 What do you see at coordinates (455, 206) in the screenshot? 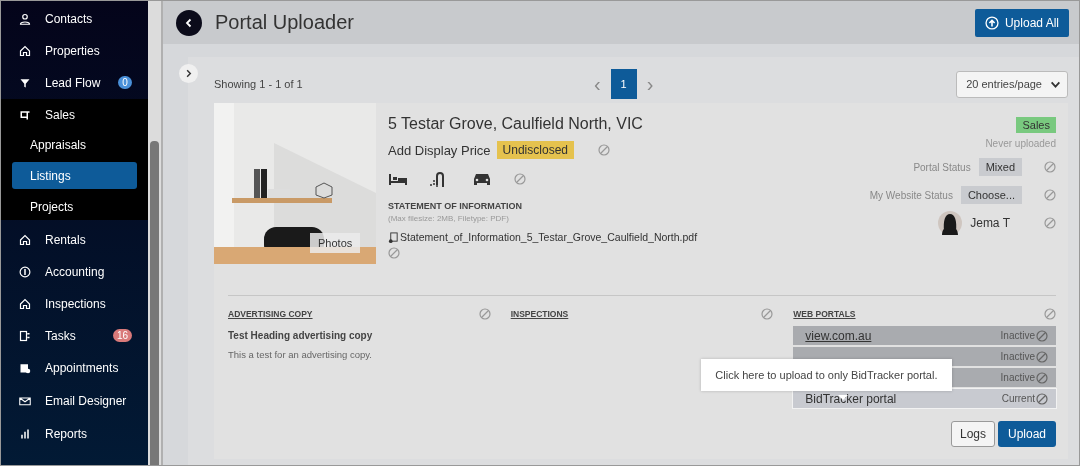
I see `section-heading: STATEMENT OF INFORMATION` at bounding box center [455, 206].